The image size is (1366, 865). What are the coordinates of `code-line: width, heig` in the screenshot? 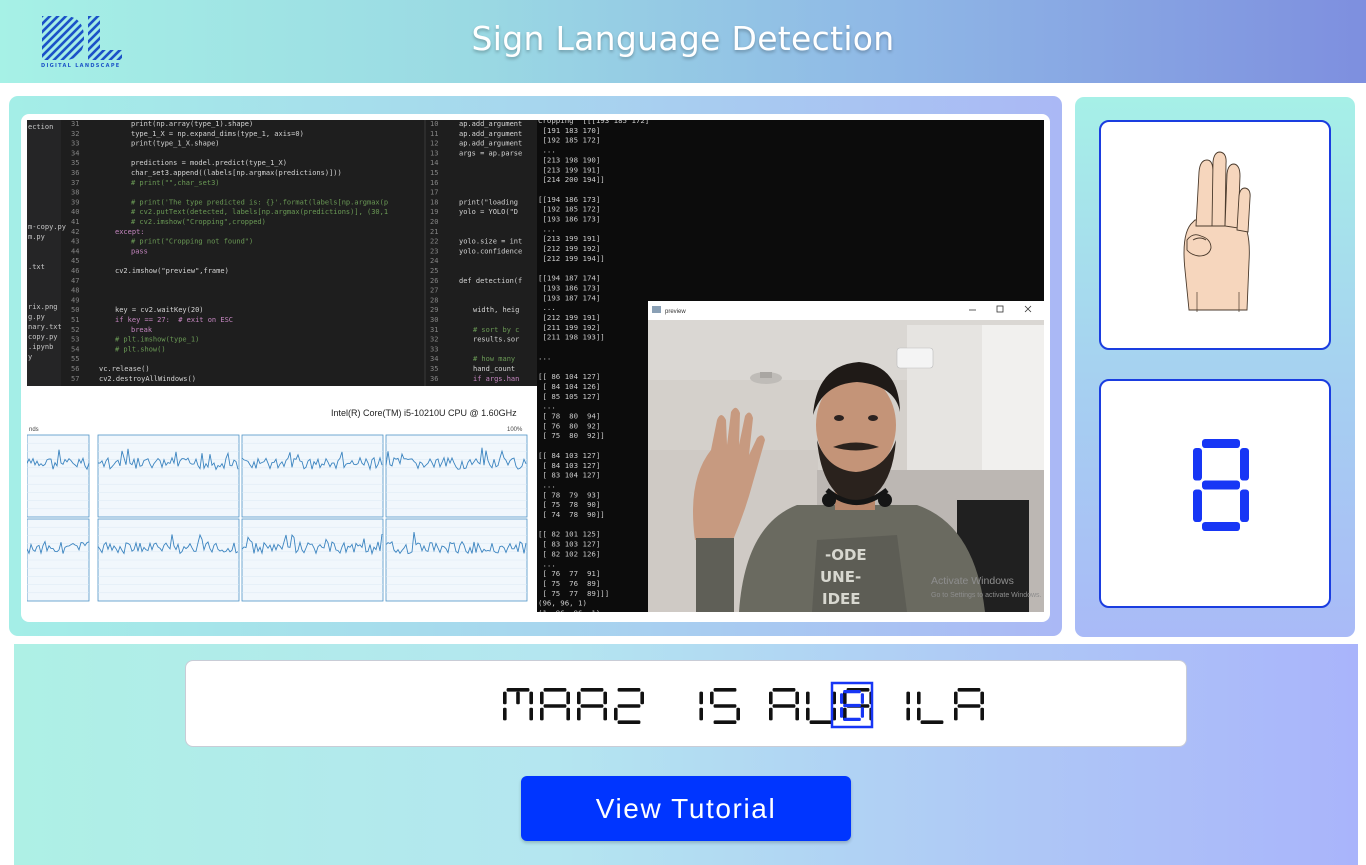 It's located at (496, 310).